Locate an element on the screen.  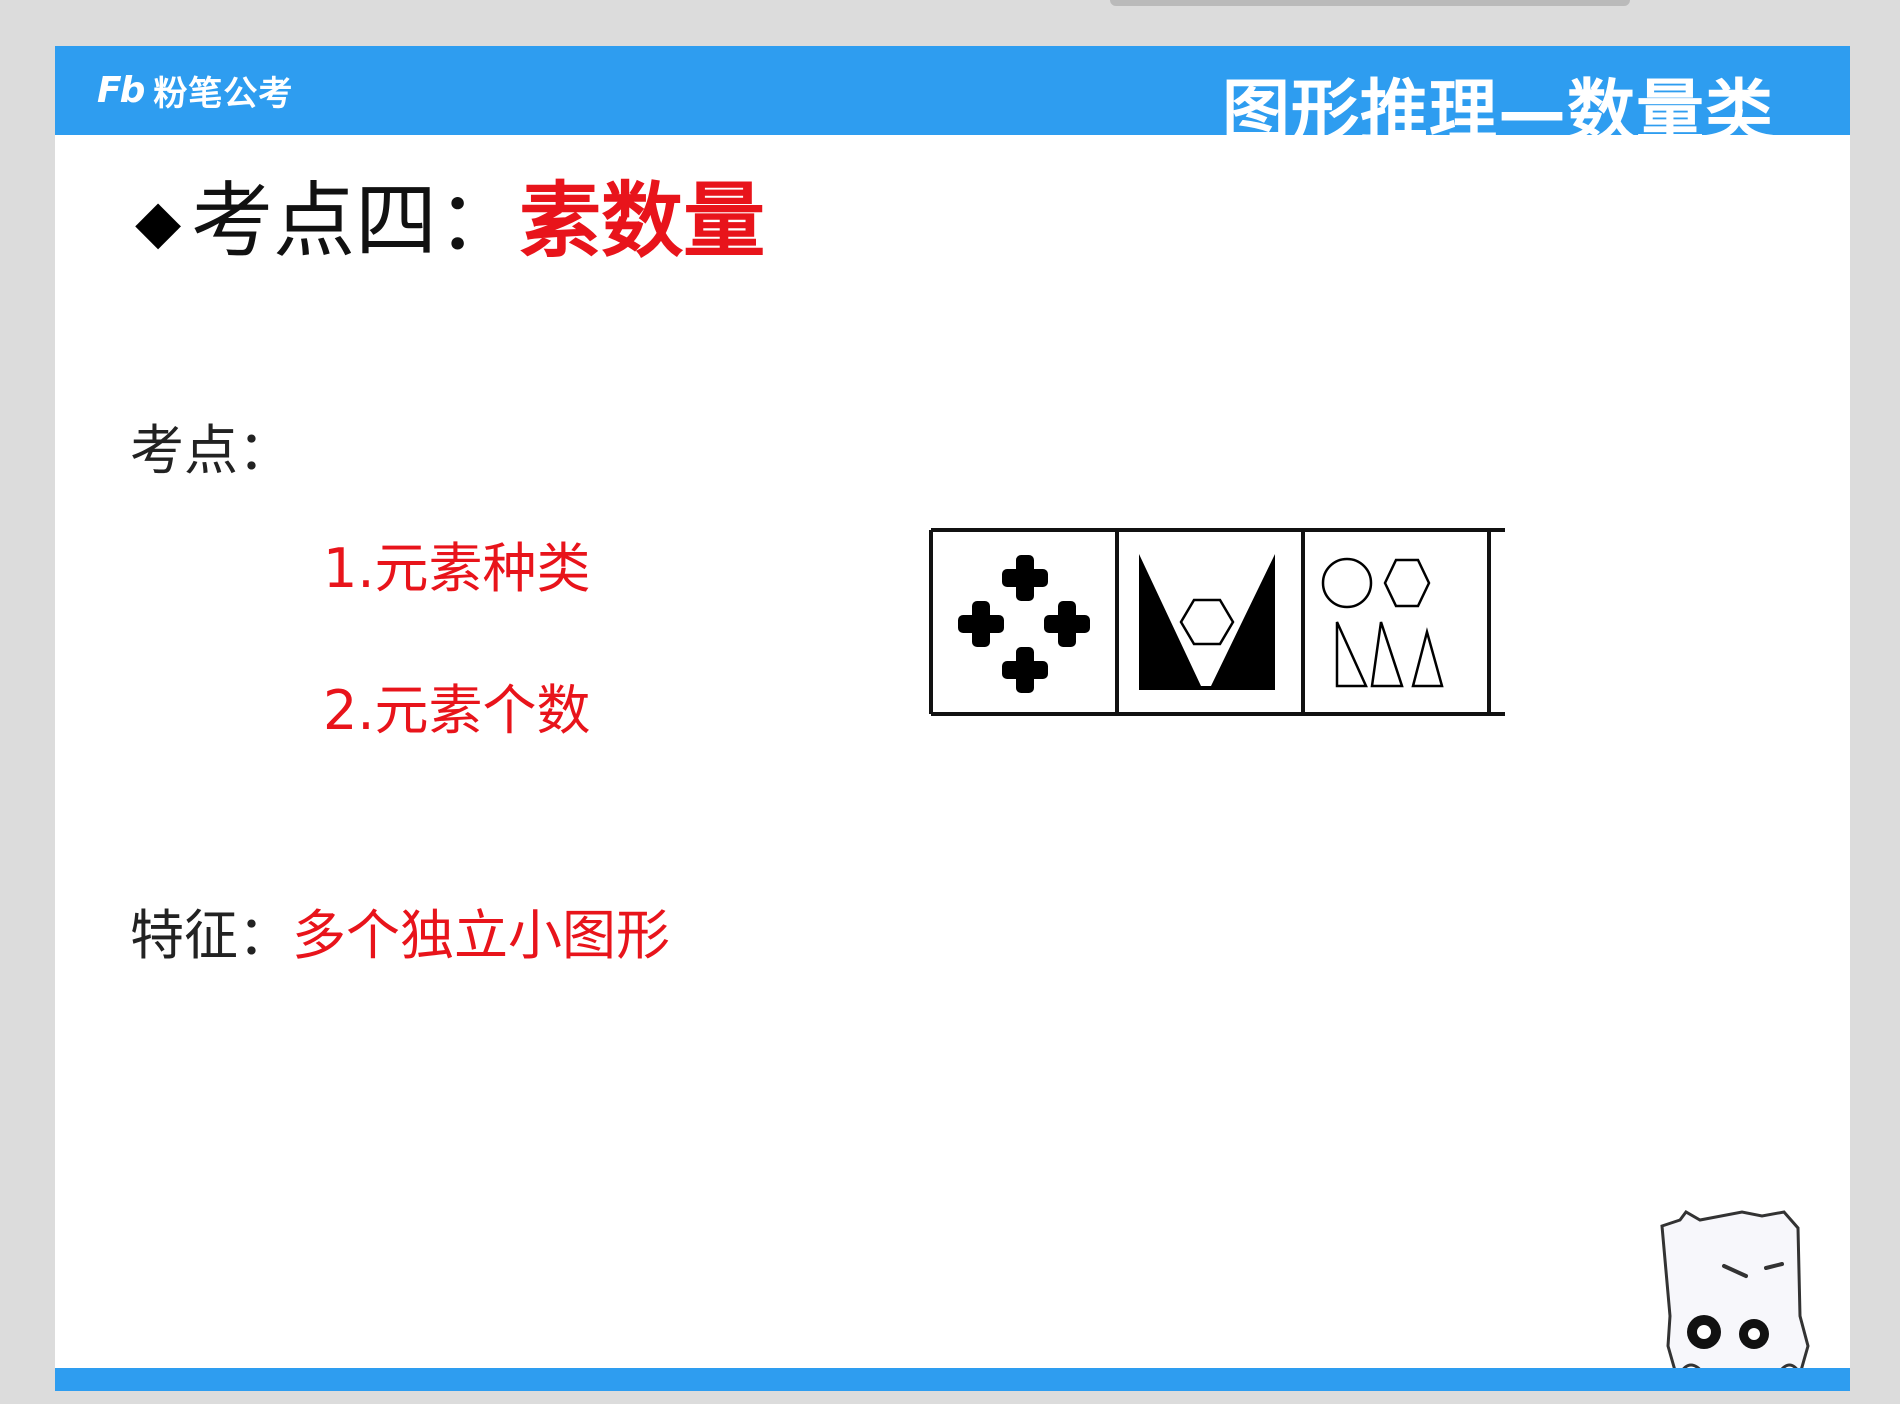
logo-text: 粉笔公考 is located at coordinates (223, 93).